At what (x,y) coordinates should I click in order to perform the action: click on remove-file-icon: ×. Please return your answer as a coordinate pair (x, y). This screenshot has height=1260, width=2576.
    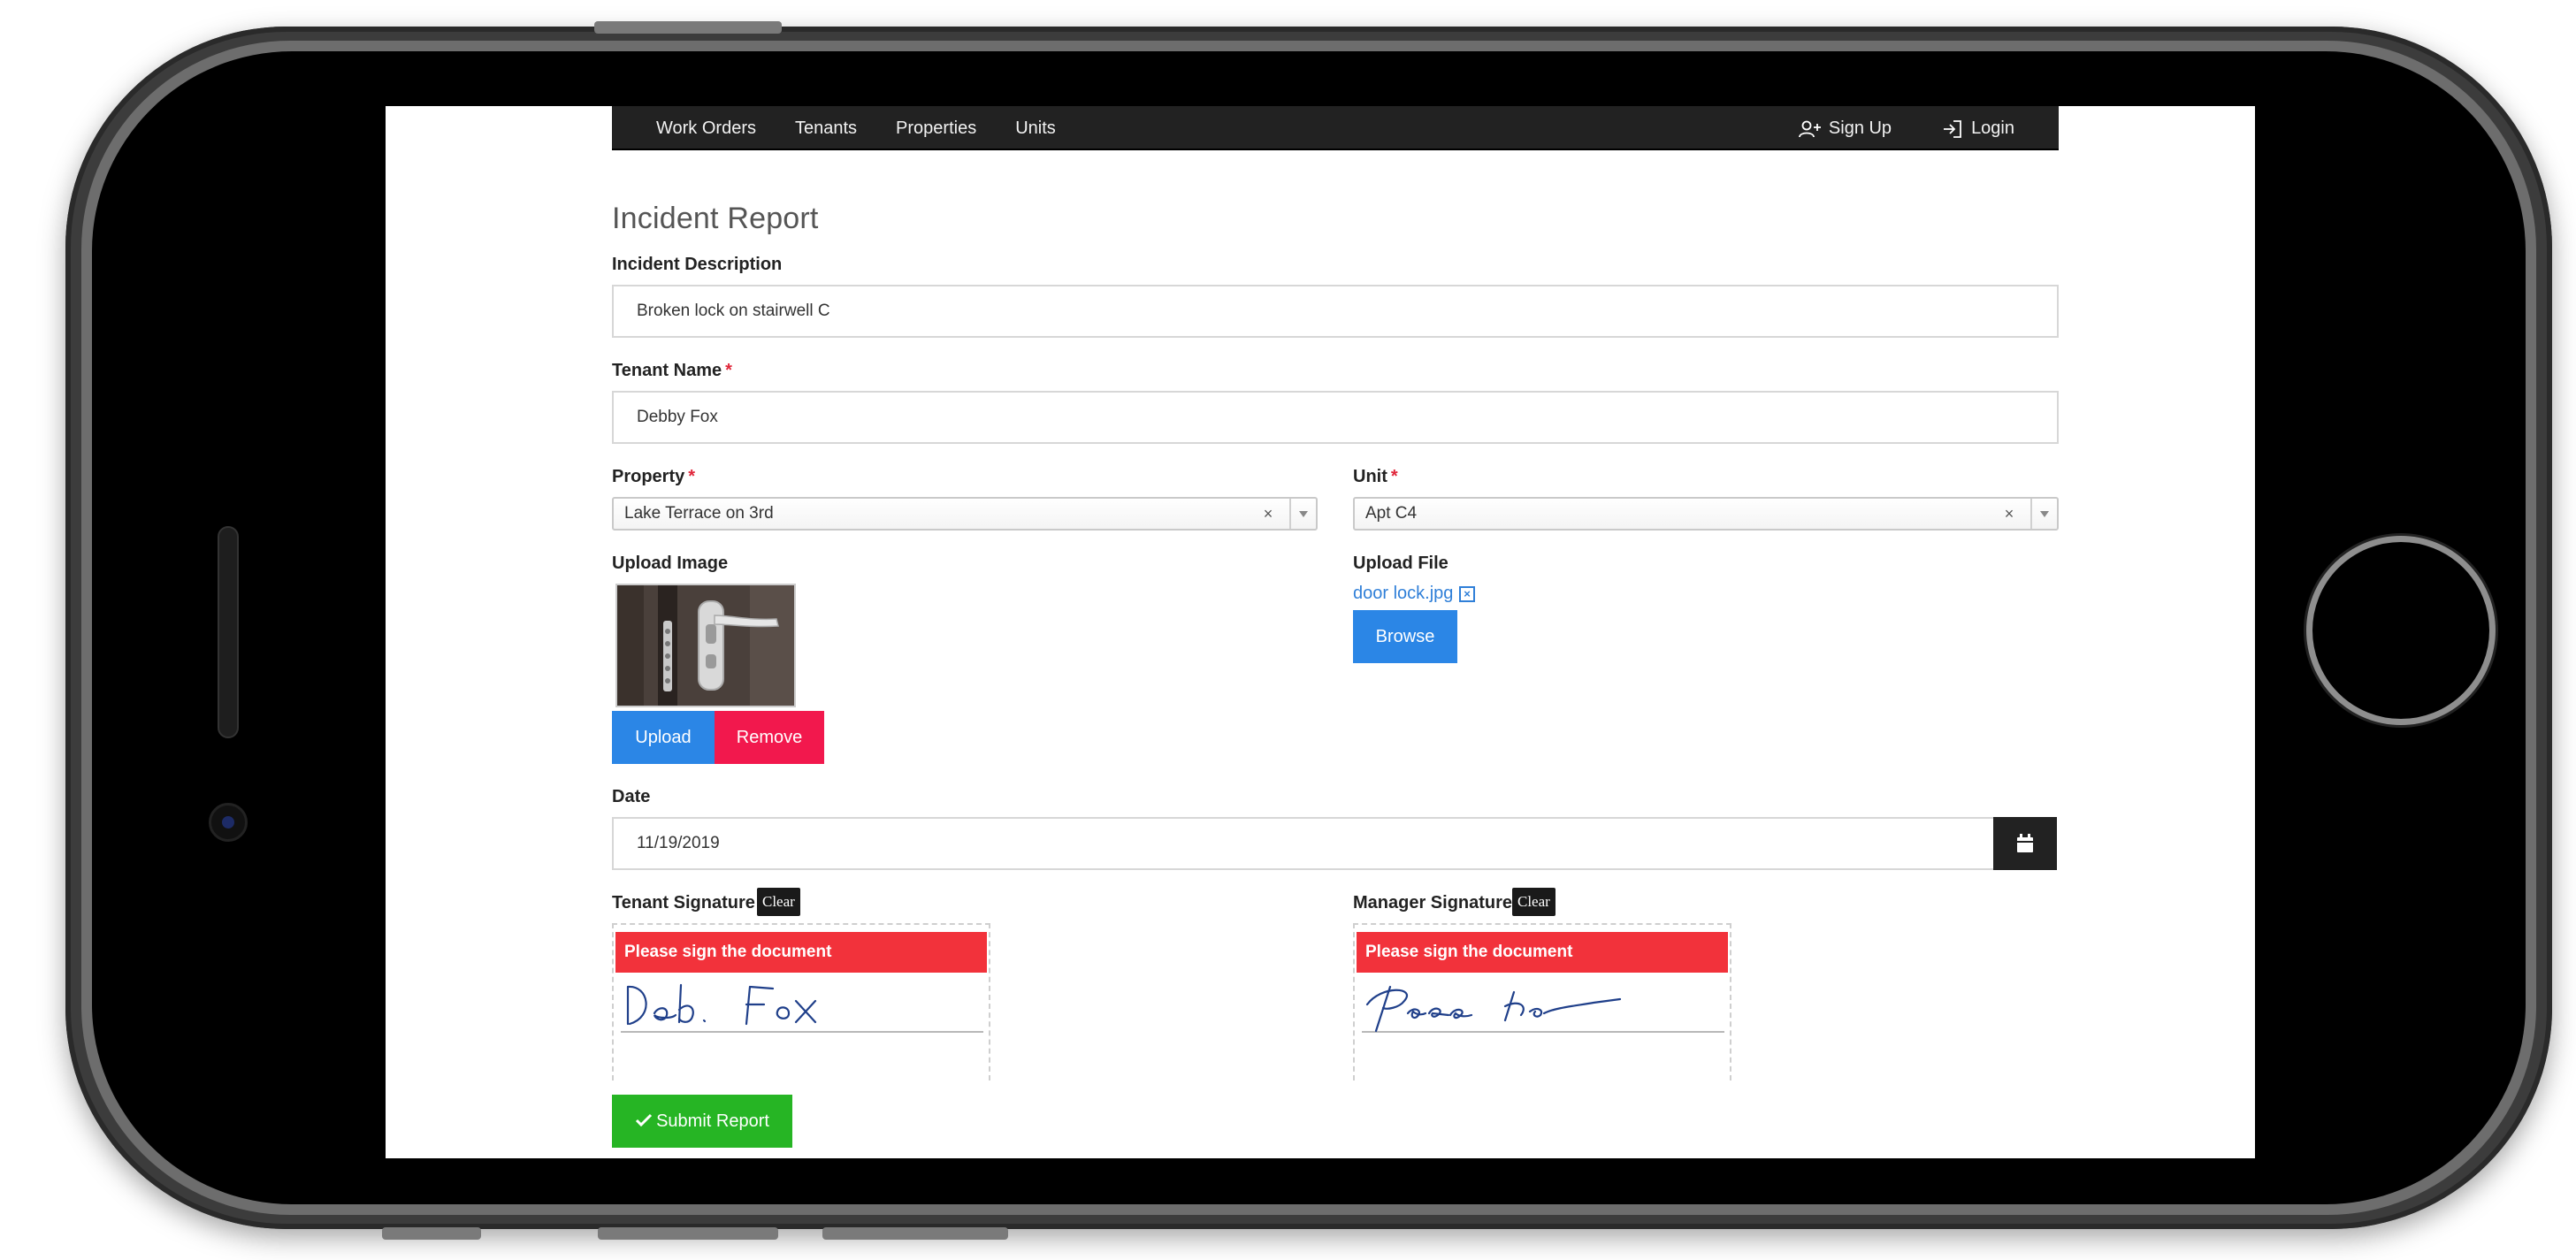
    Looking at the image, I should click on (1467, 594).